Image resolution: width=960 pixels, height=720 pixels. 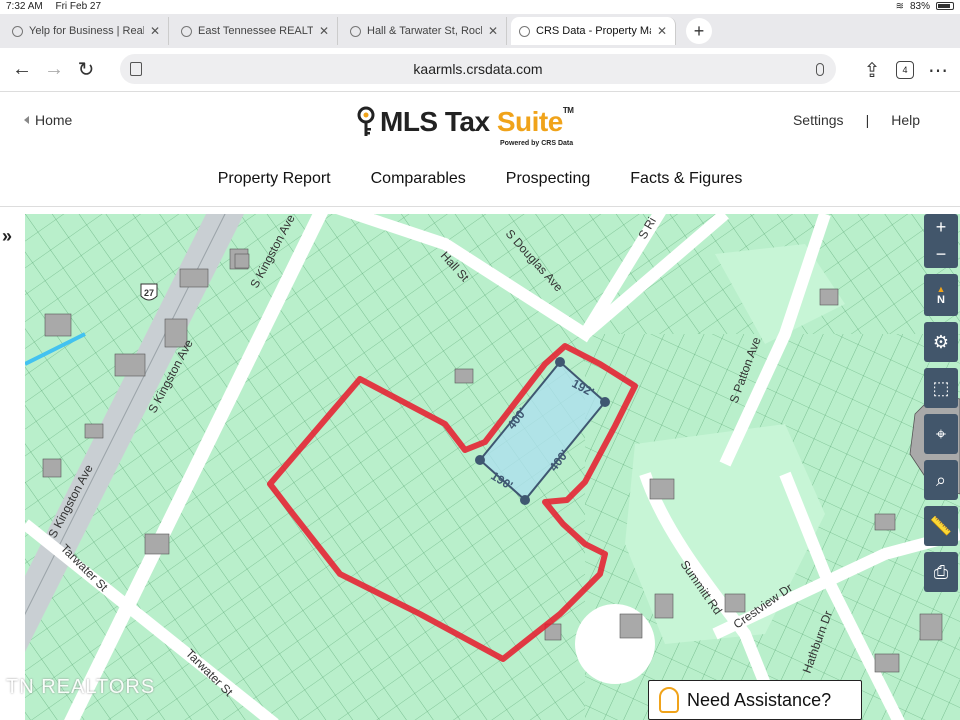 I want to click on reload-button: ↻, so click(x=86, y=70).